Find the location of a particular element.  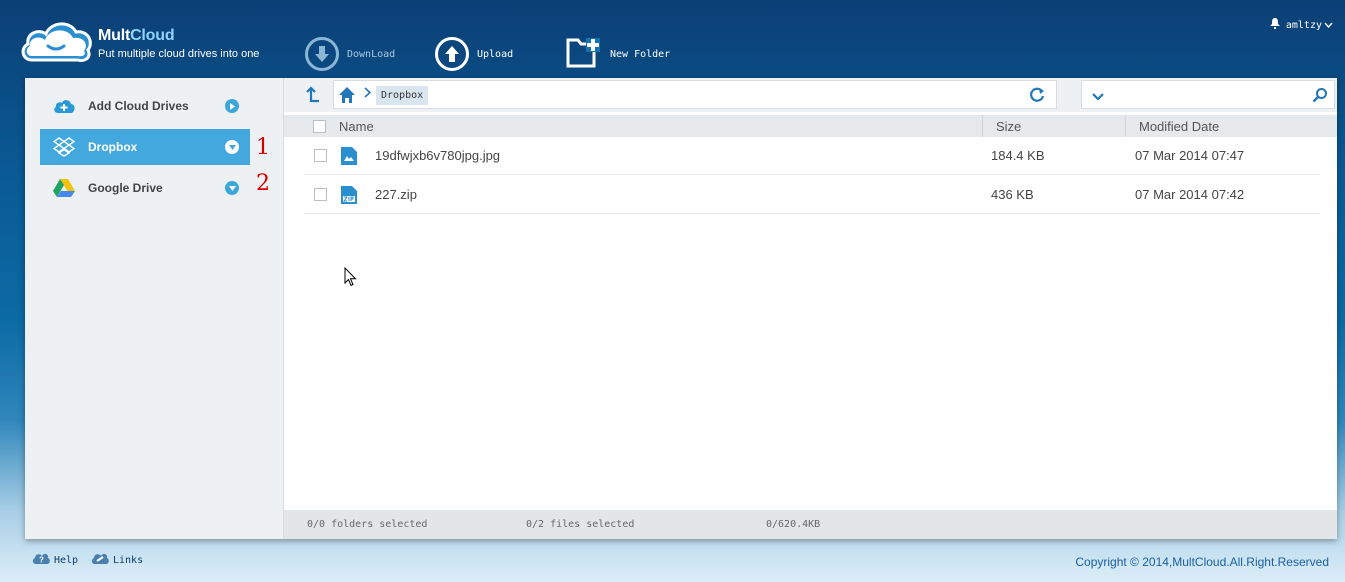

path-bar: Dropbox is located at coordinates (810, 95).